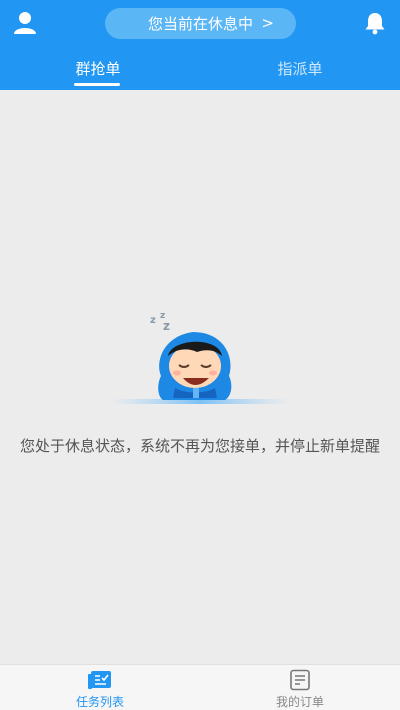 The width and height of the screenshot is (400, 710). I want to click on nav-task-list: 任务列表, so click(100, 687).